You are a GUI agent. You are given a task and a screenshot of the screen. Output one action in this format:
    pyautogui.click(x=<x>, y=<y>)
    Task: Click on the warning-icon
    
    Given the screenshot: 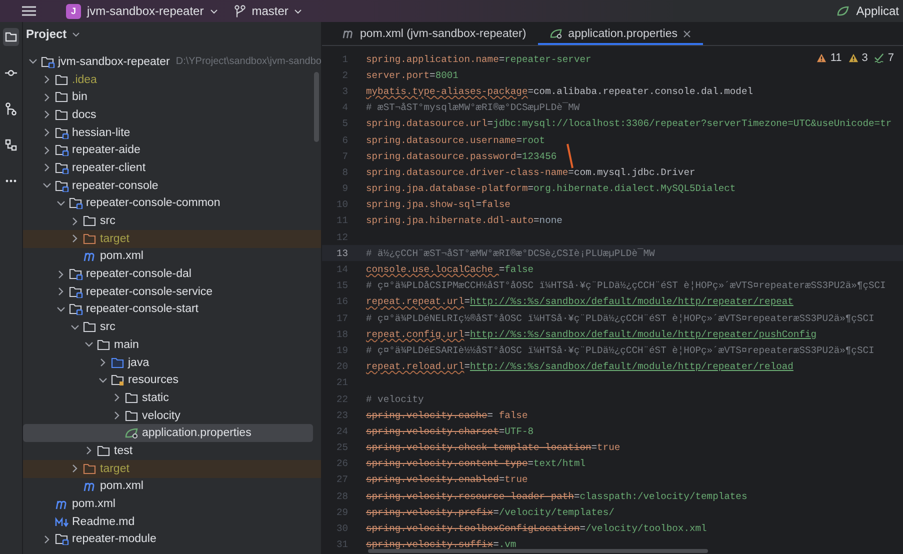 What is the action you would take?
    pyautogui.click(x=853, y=58)
    